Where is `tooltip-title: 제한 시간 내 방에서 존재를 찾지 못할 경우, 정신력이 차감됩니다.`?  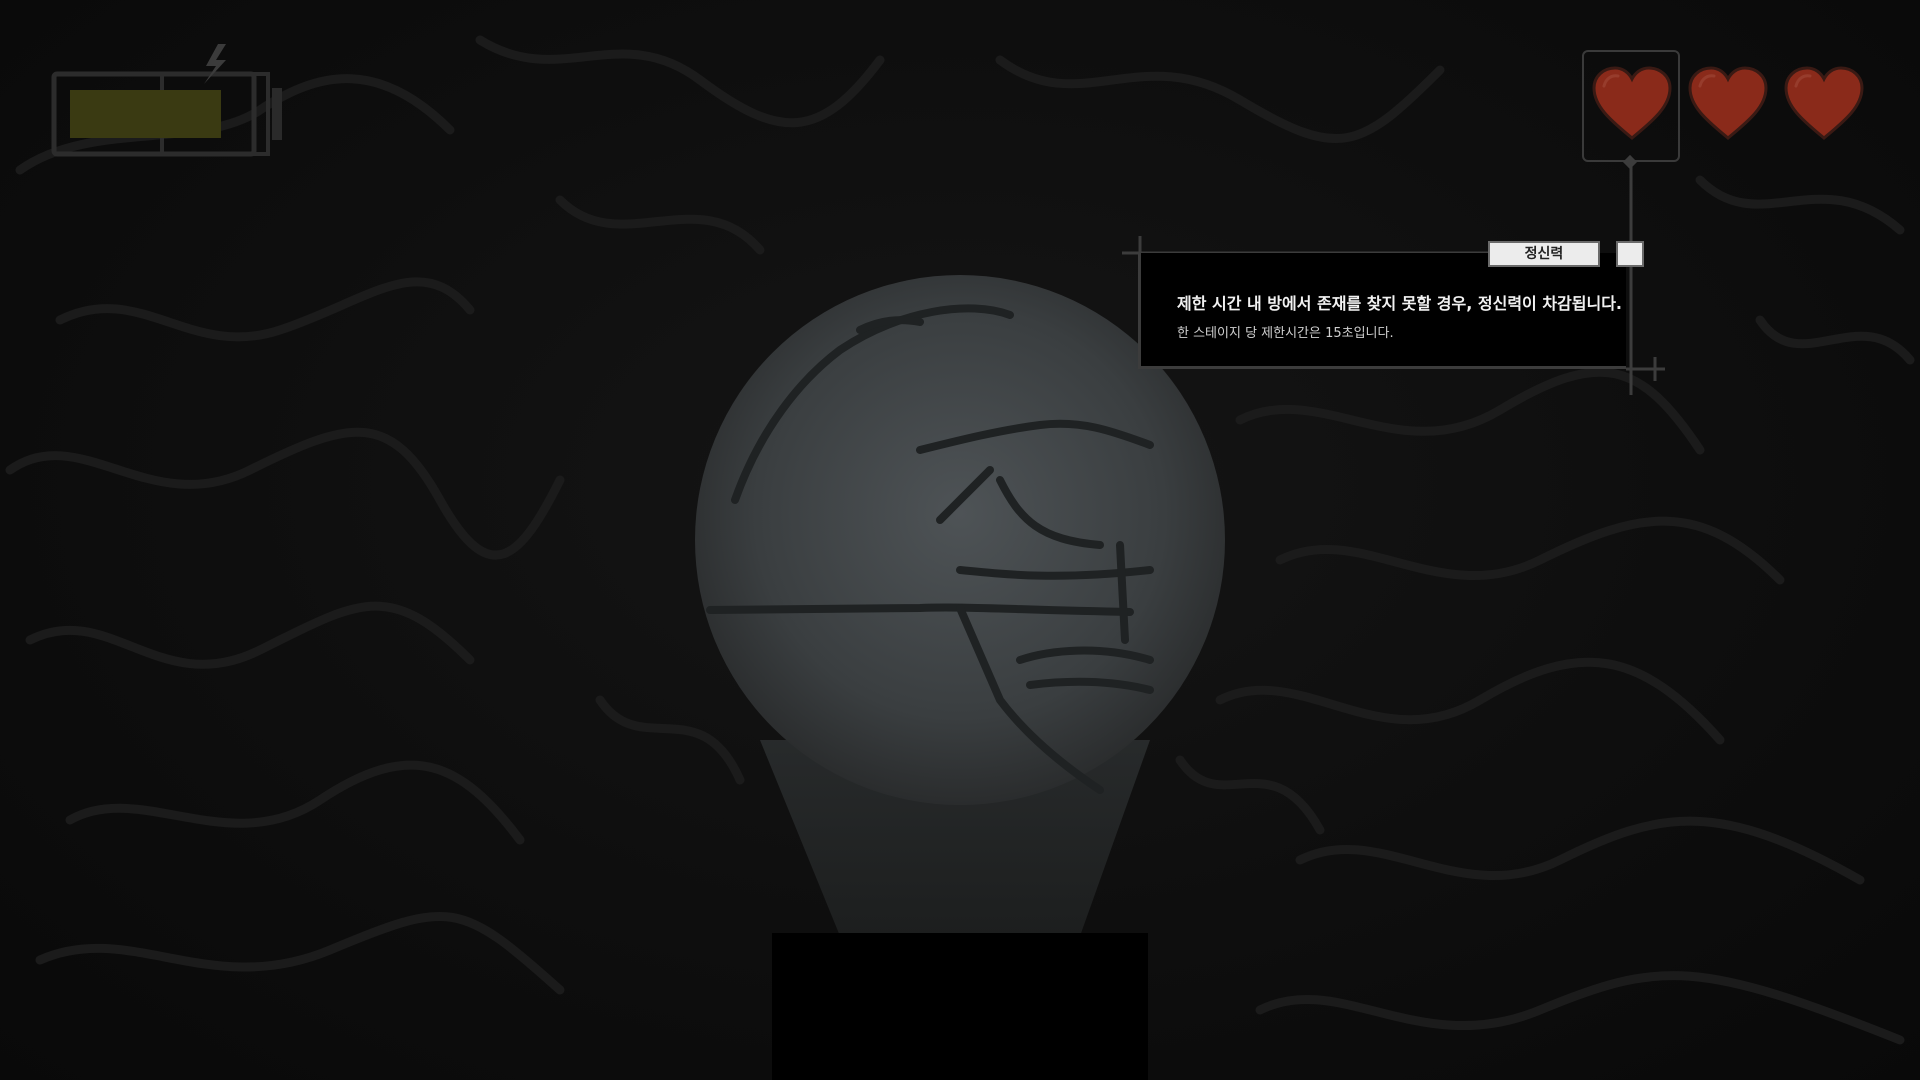
tooltip-title: 제한 시간 내 방에서 존재를 찾지 못할 경우, 정신력이 차감됩니다. is located at coordinates (1400, 303).